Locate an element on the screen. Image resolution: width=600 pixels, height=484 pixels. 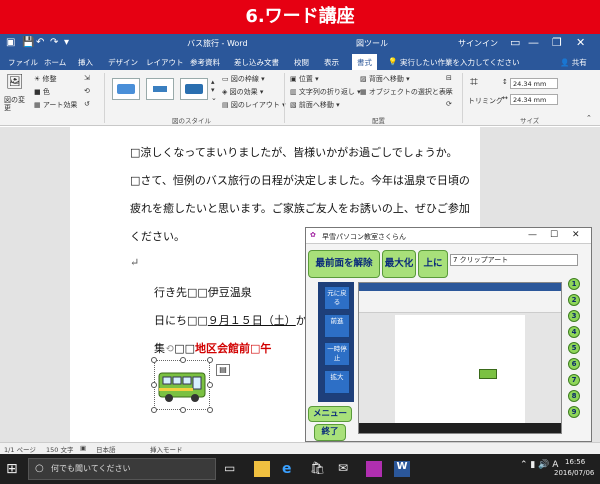
pause-button: 一時停止 is located at coordinates (337, 354).